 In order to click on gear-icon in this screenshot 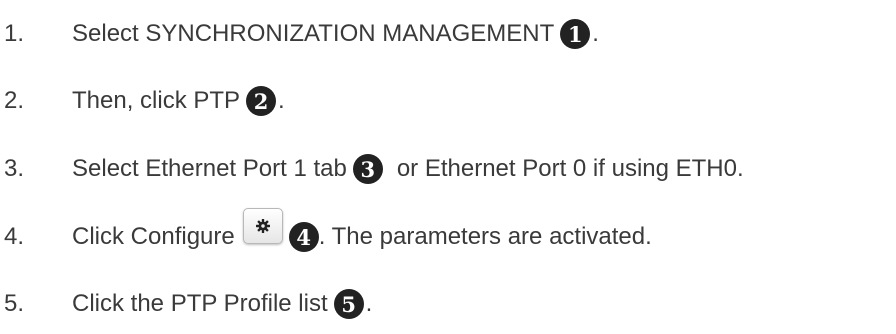, I will do `click(262, 226)`.